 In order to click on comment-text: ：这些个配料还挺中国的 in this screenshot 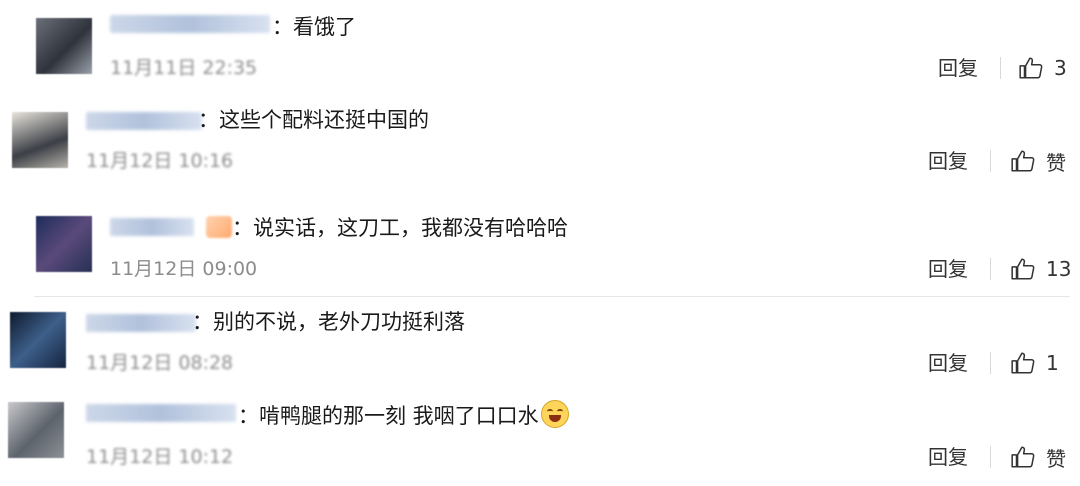, I will do `click(313, 120)`.